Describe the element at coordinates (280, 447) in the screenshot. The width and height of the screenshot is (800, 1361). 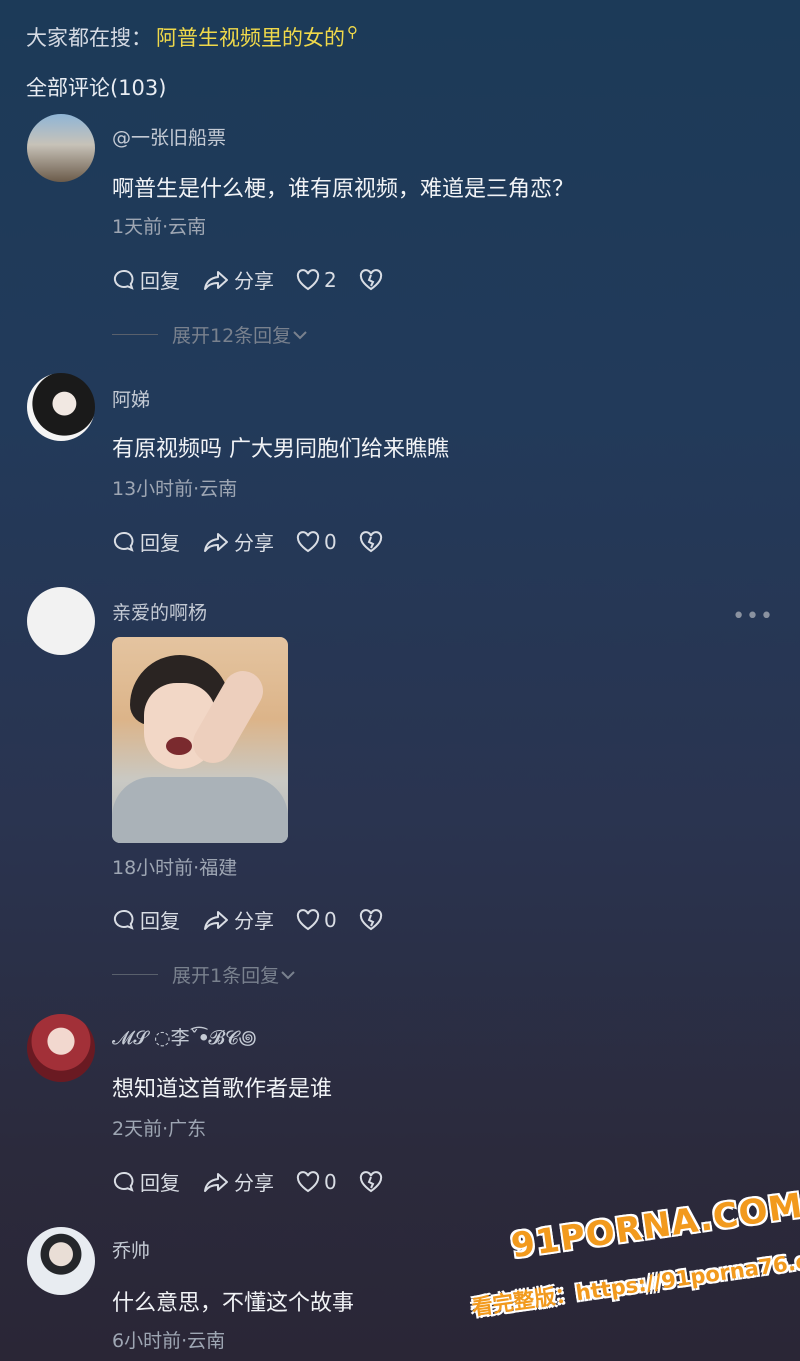
I see `comment-text: 有原视频吗 广大男同胞们给来瞧瞧` at that location.